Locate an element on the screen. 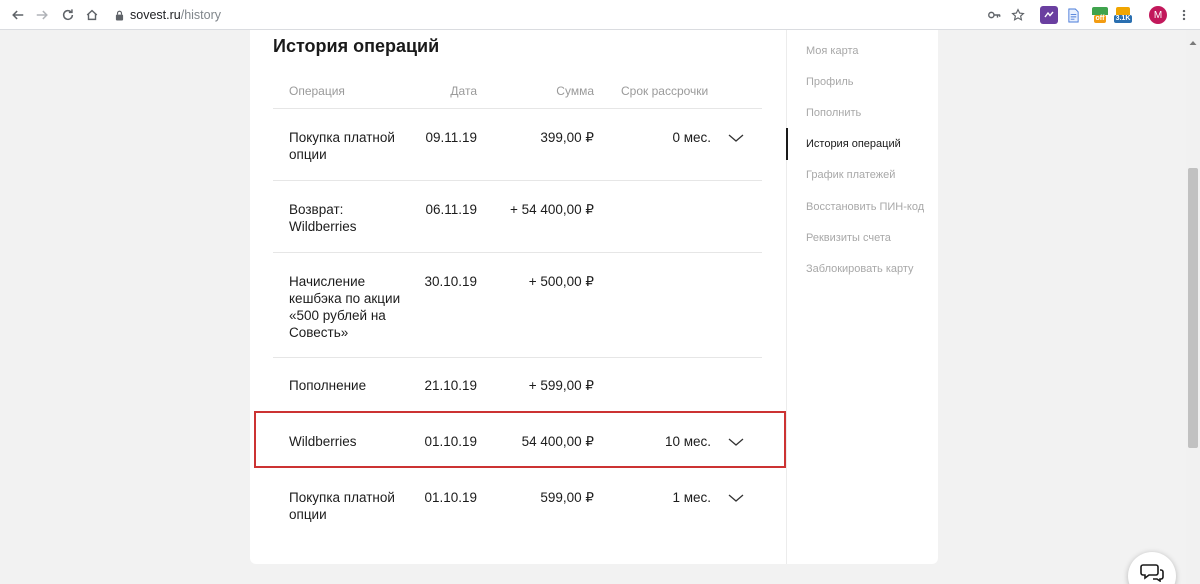  lock-icon is located at coordinates (119, 15).